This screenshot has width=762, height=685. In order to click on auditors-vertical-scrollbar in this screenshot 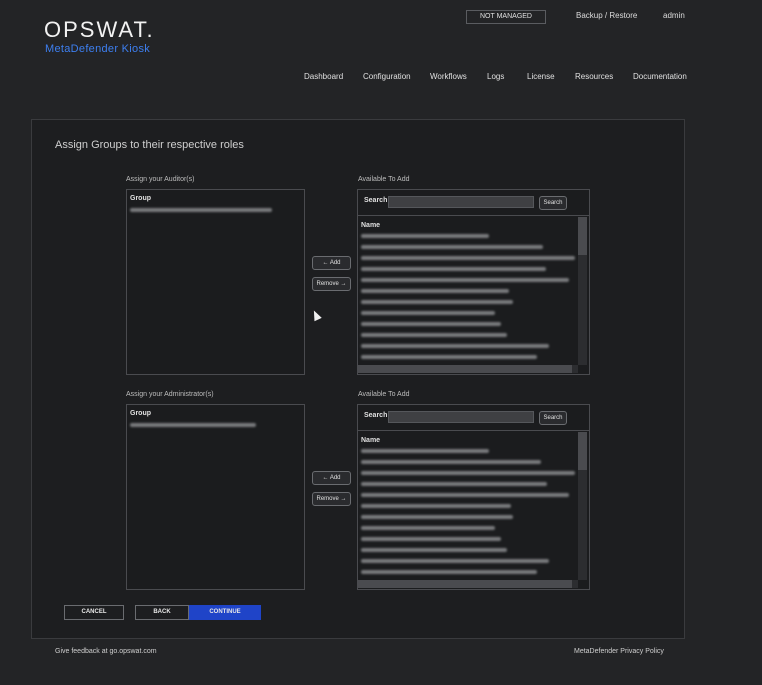, I will do `click(582, 291)`.